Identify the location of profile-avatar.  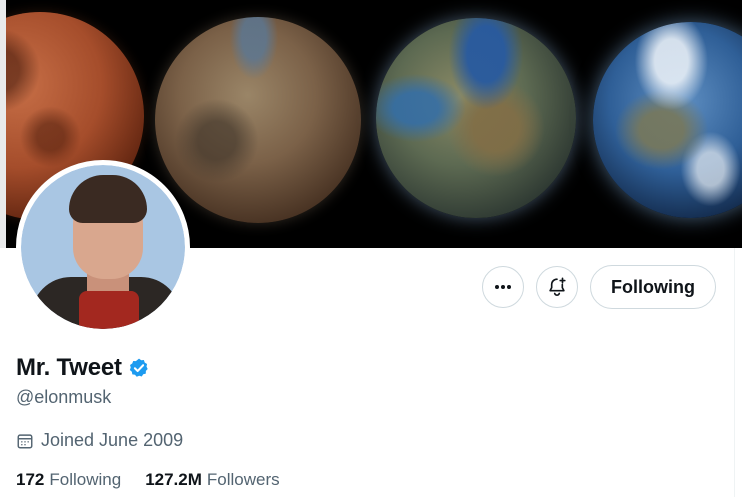
(103, 247).